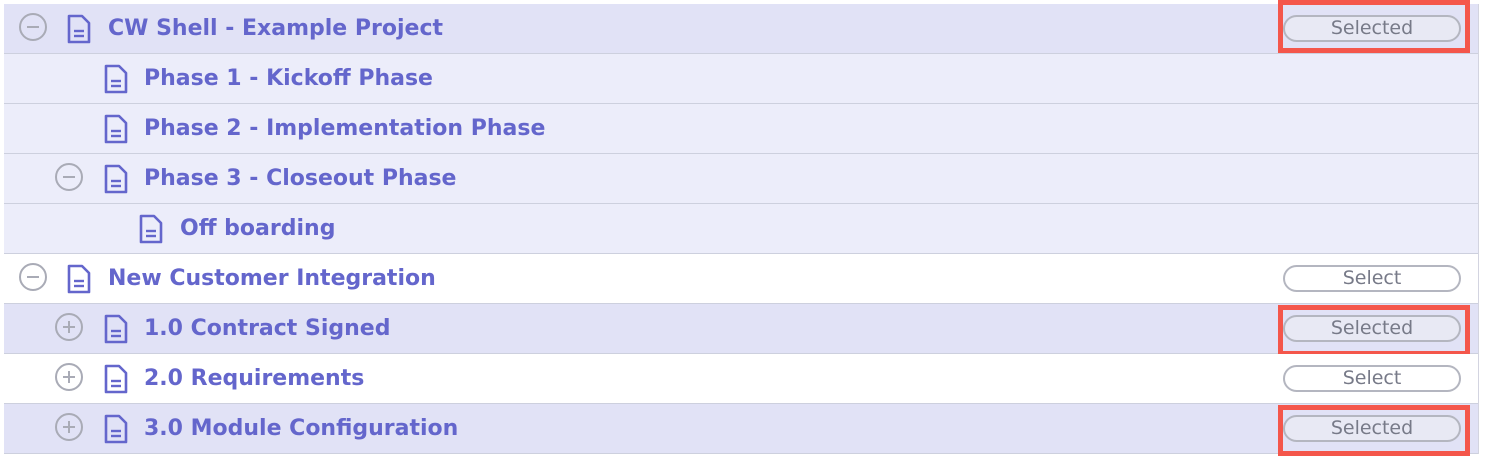 The image size is (1486, 462). I want to click on tree-row-label: Off boarding, so click(257, 228).